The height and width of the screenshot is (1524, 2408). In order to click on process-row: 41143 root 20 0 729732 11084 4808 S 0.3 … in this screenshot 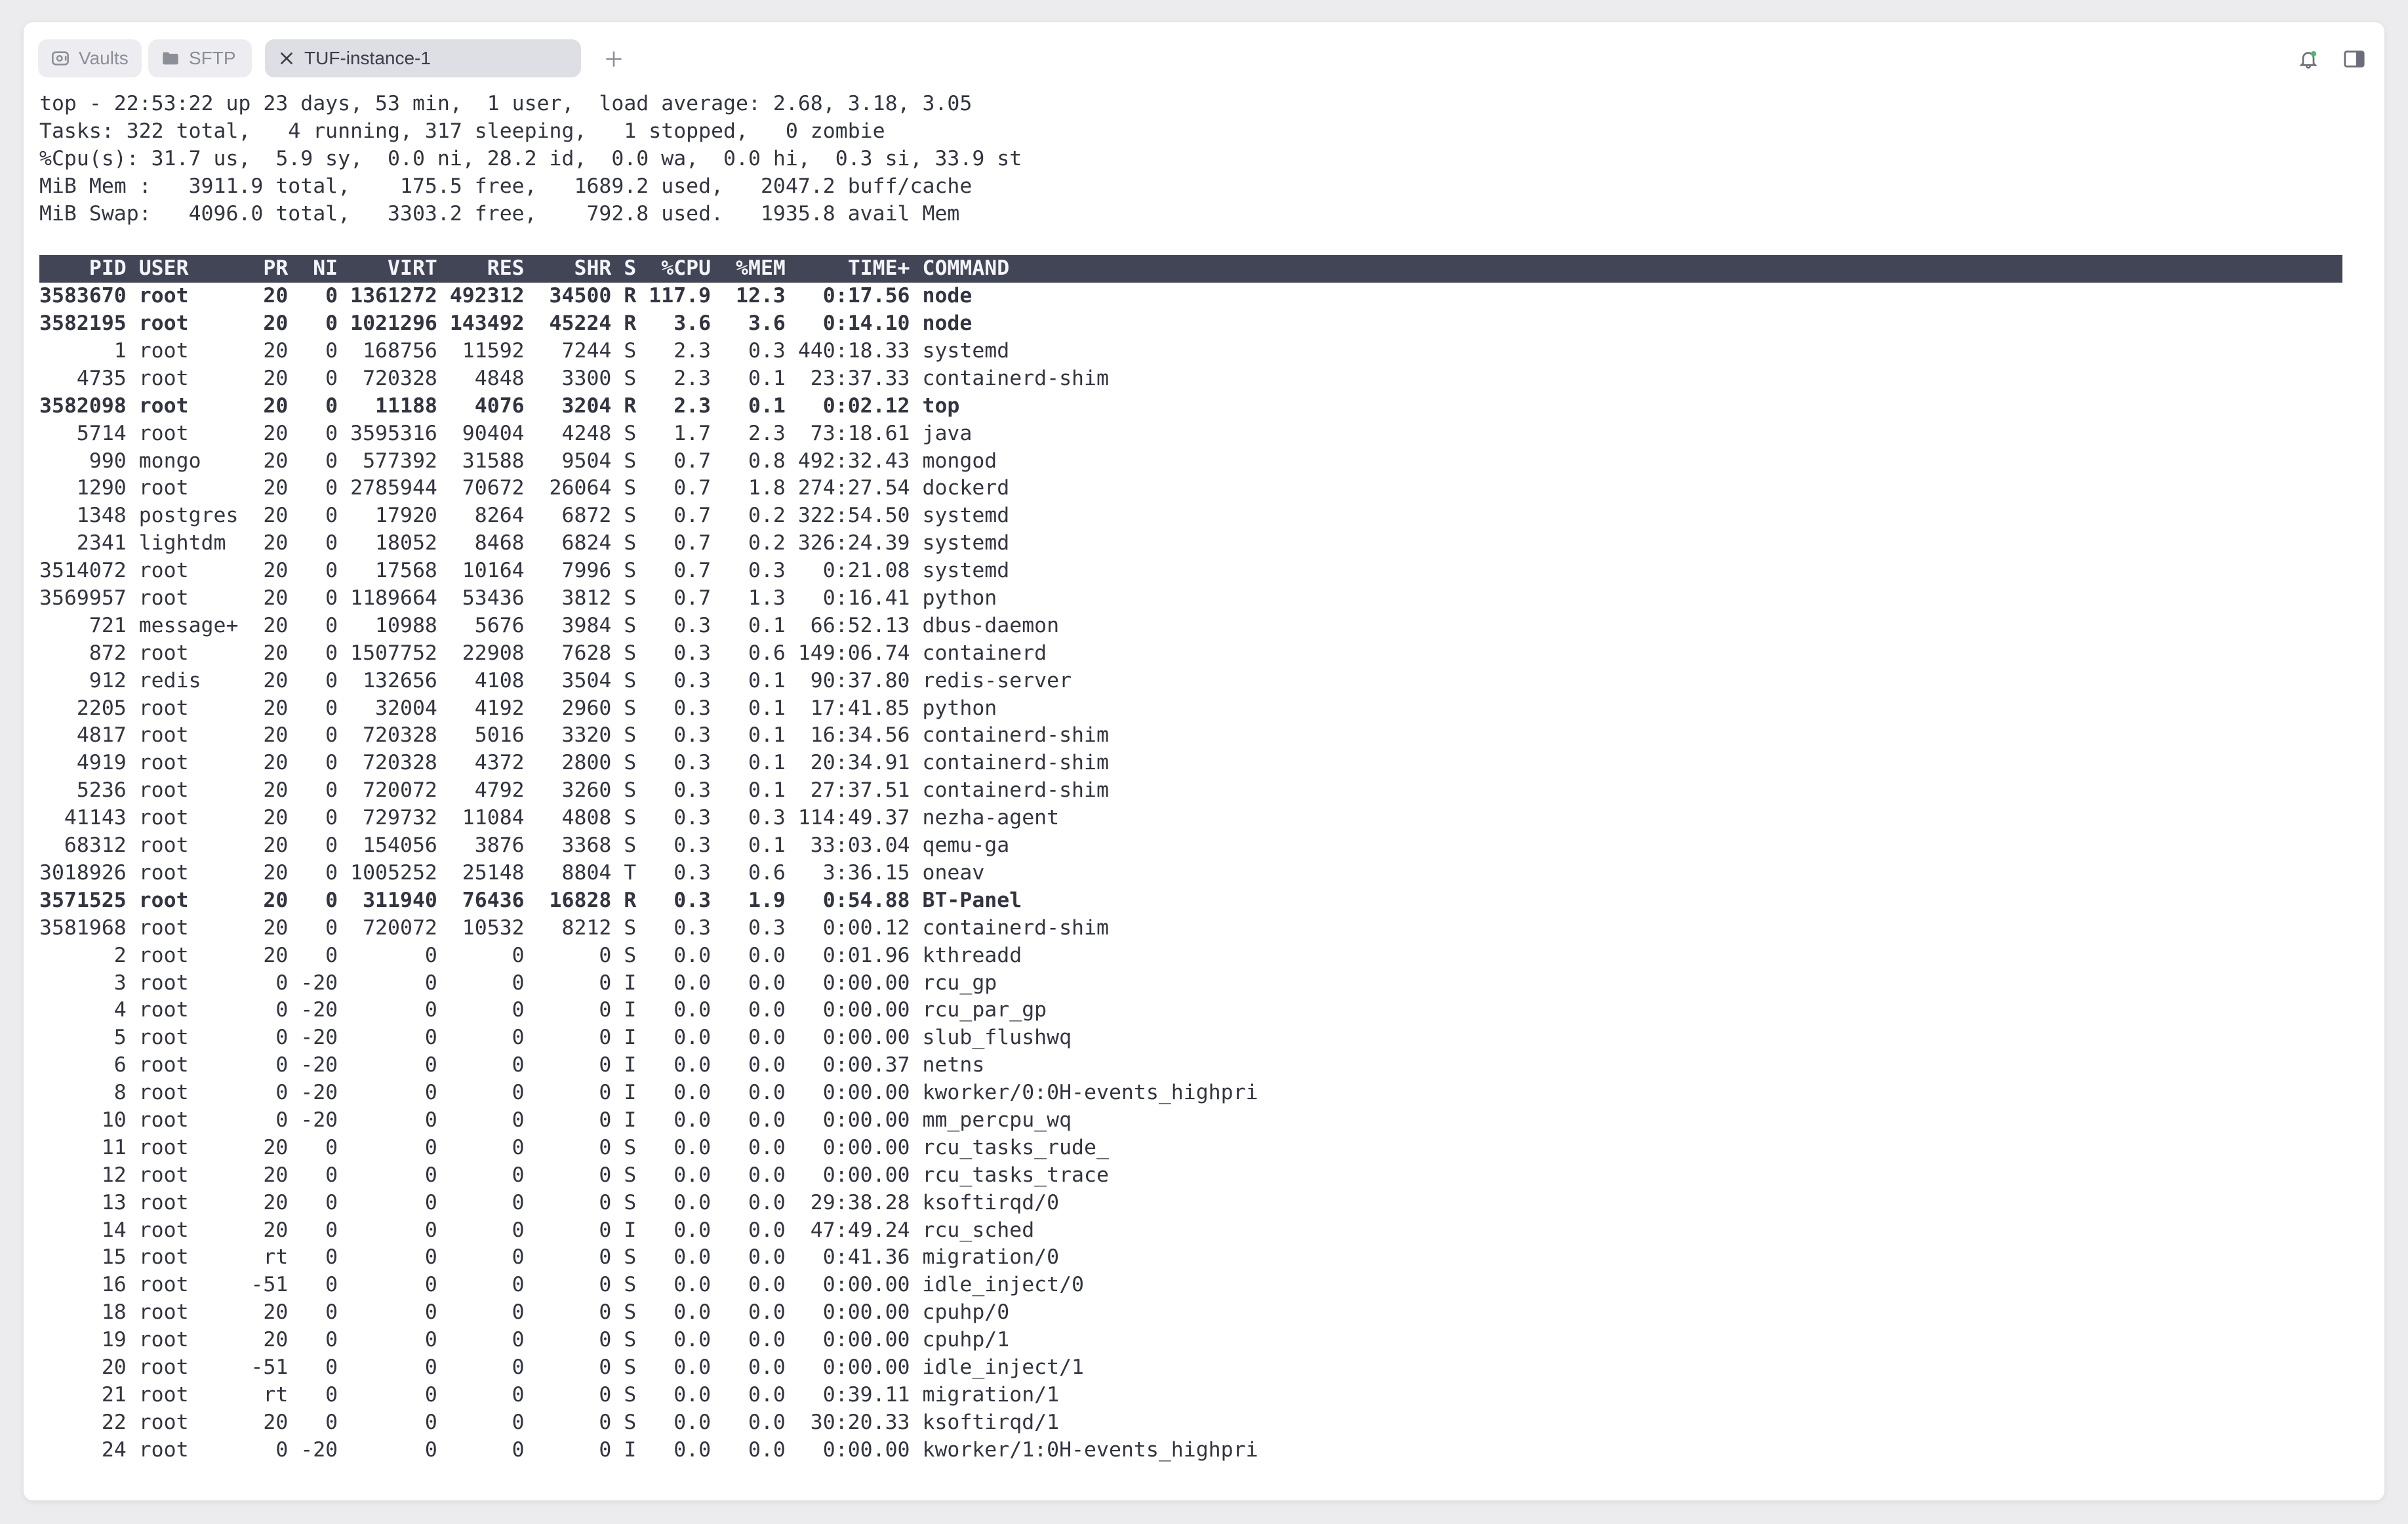, I will do `click(549, 818)`.